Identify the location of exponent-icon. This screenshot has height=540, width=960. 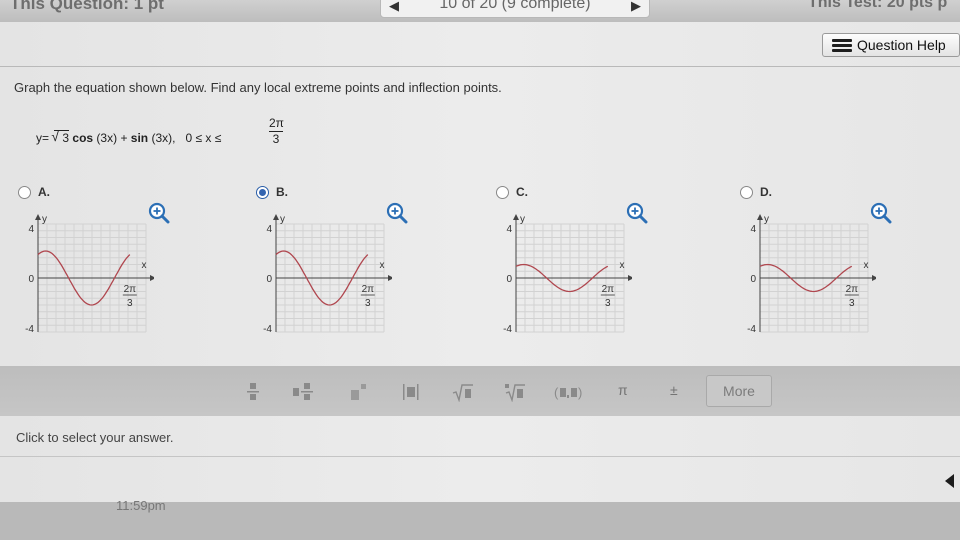
(358, 392).